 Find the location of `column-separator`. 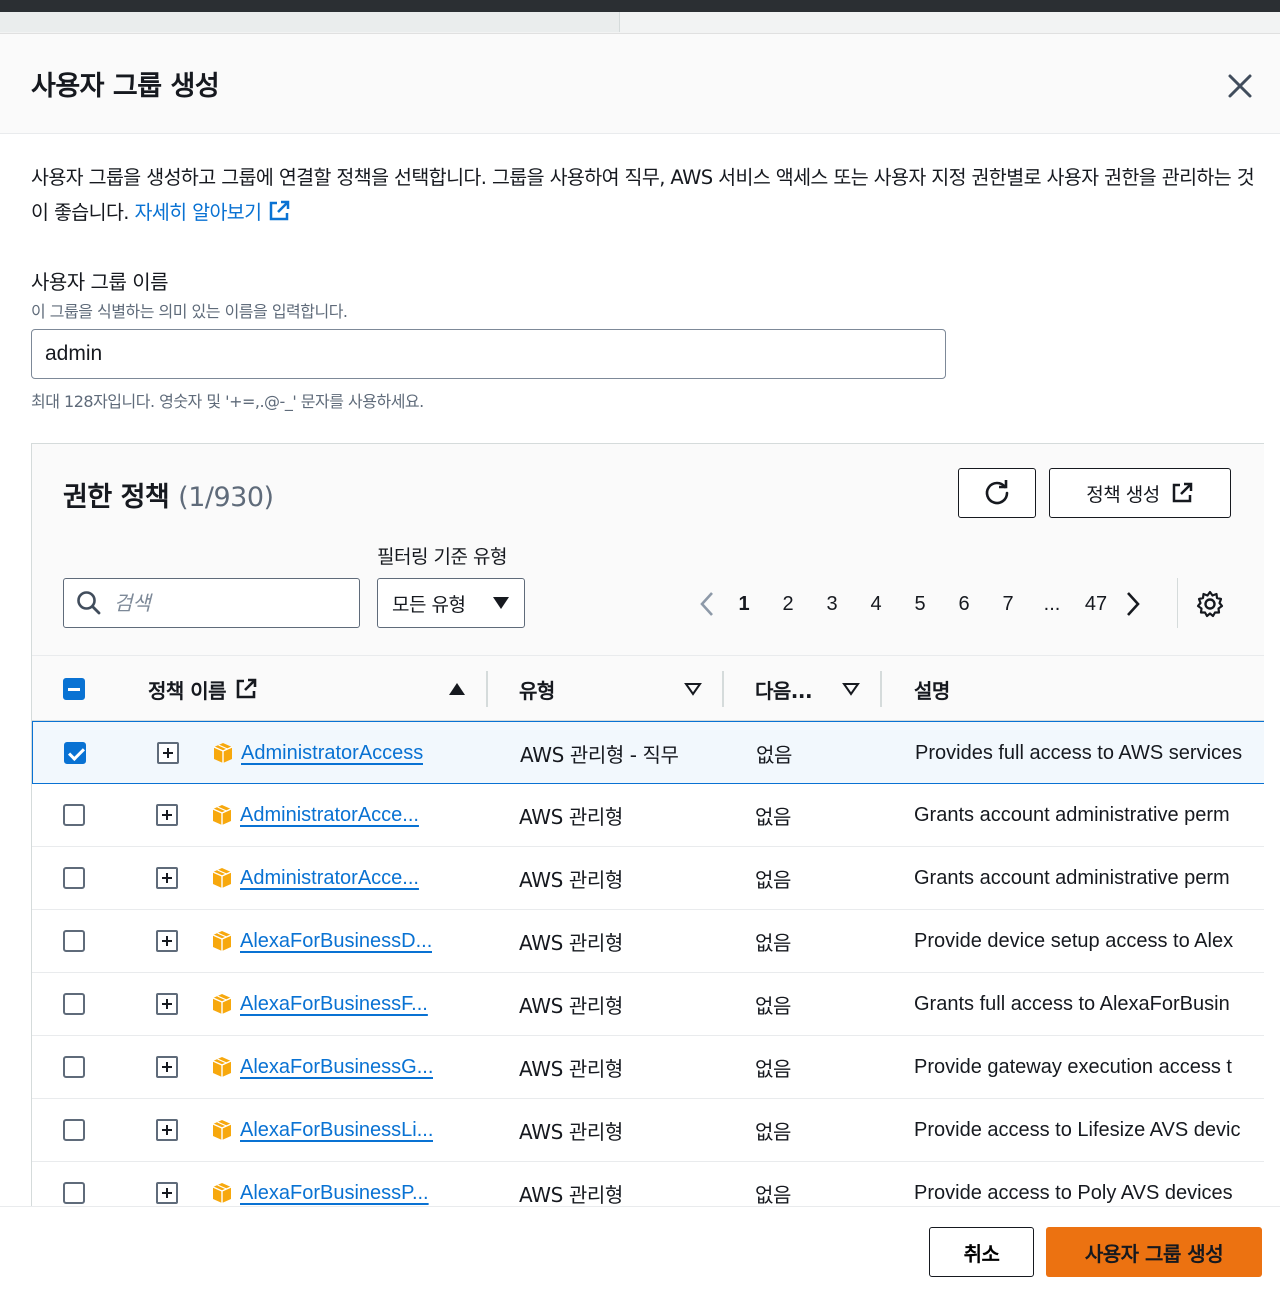

column-separator is located at coordinates (723, 689).